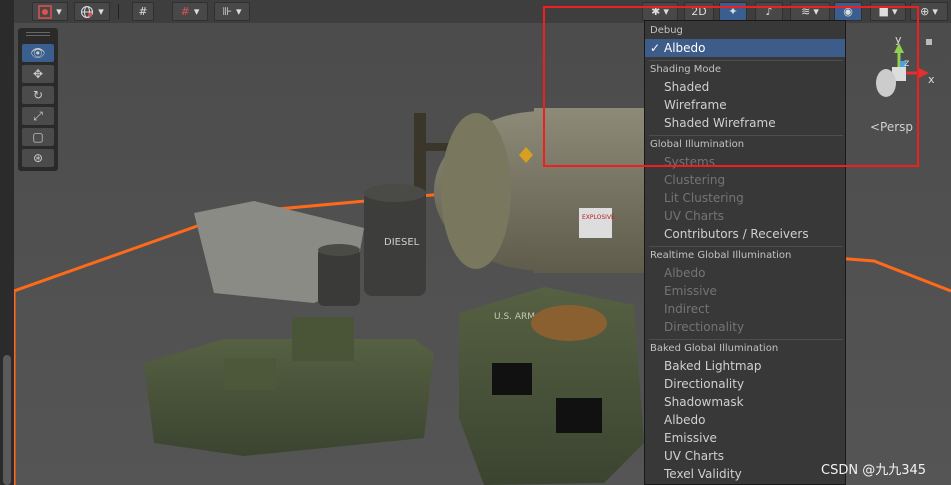 The image size is (951, 485). What do you see at coordinates (185, 11) in the screenshot?
I see `grid-icon: #` at bounding box center [185, 11].